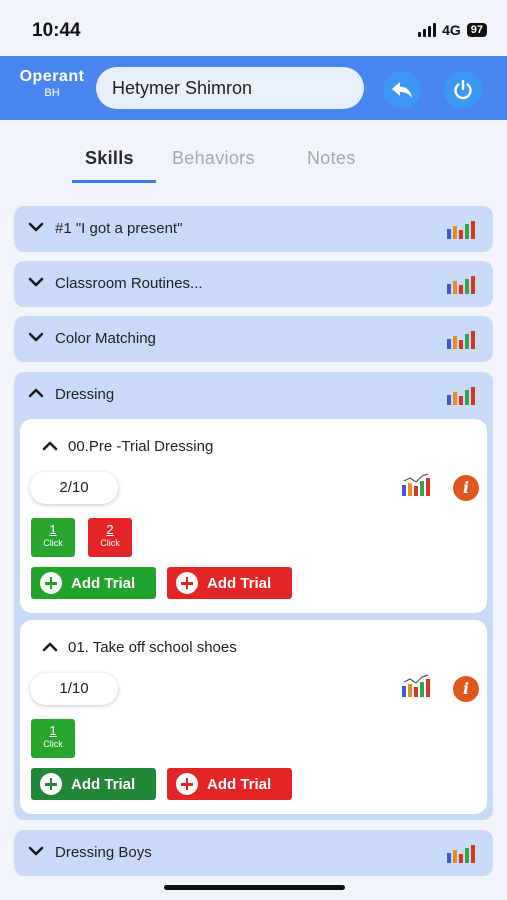 Image resolution: width=507 pixels, height=900 pixels. What do you see at coordinates (253, 28) in the screenshot?
I see `status-bar: 10:44 4G 97` at bounding box center [253, 28].